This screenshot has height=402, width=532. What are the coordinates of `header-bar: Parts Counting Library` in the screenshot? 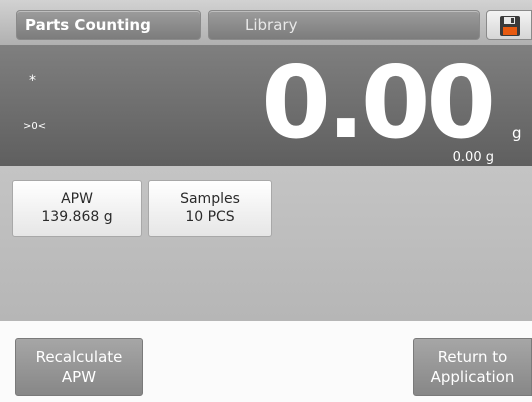 It's located at (266, 22).